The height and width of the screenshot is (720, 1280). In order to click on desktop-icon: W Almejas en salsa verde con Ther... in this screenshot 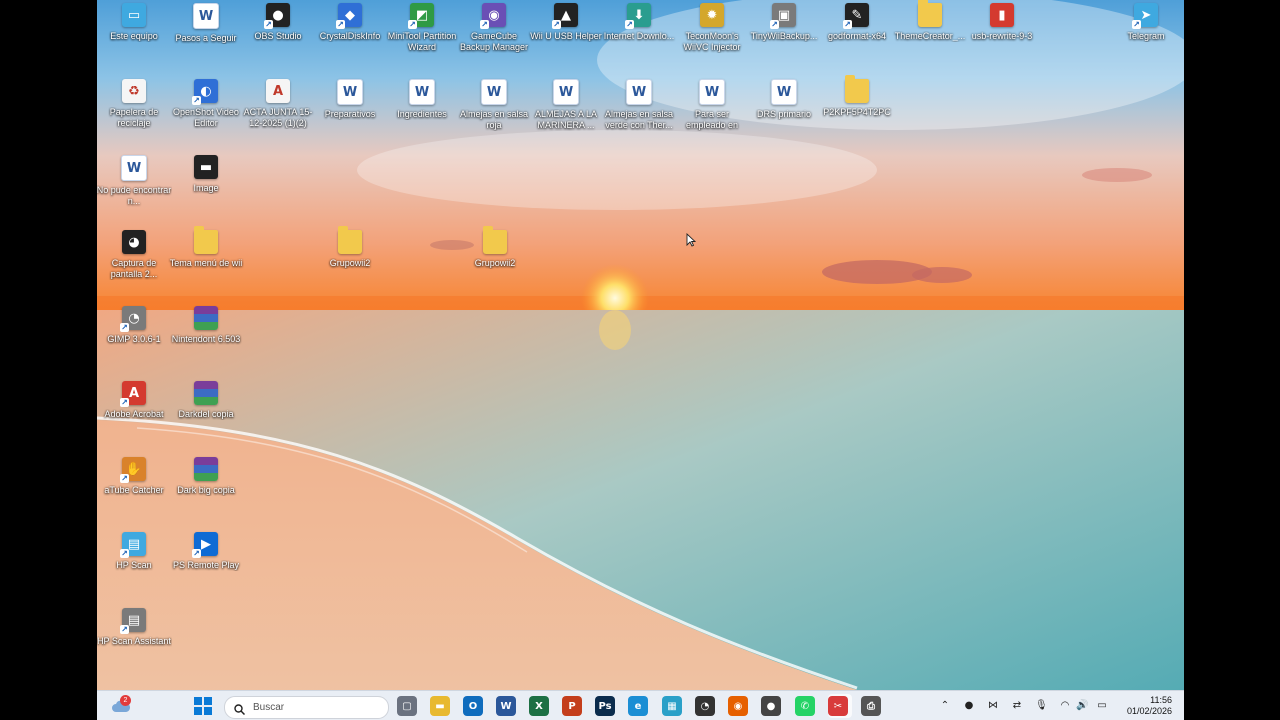, I will do `click(639, 105)`.